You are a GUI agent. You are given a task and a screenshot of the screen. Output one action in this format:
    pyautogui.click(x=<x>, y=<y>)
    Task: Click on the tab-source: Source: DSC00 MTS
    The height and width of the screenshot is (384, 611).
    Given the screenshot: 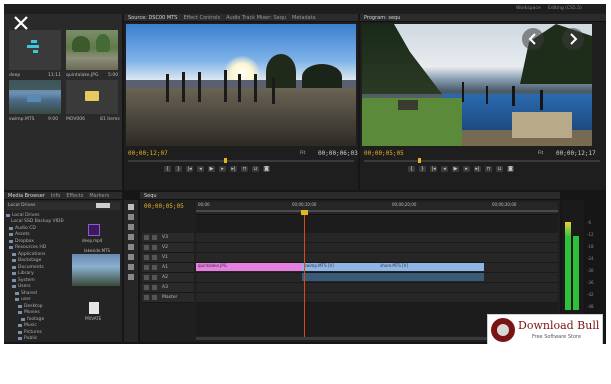 What is the action you would take?
    pyautogui.click(x=152, y=18)
    